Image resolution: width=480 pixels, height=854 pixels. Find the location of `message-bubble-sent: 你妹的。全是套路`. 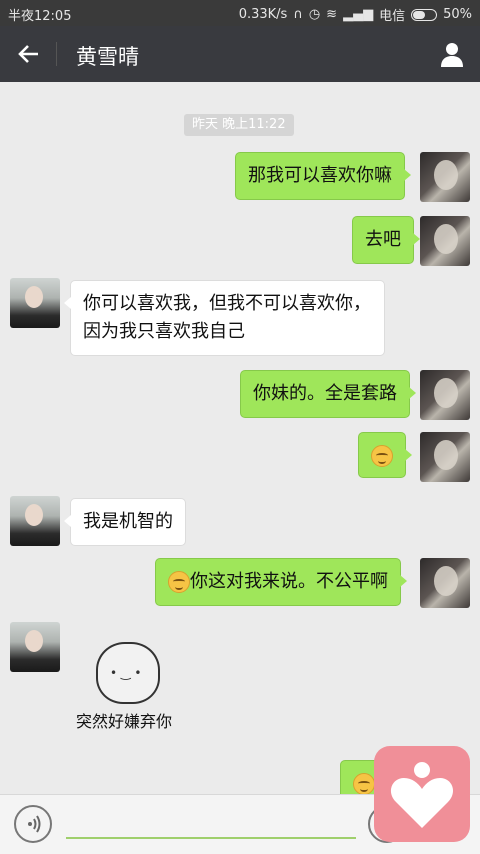

message-bubble-sent: 你妹的。全是套路 is located at coordinates (328, 394).